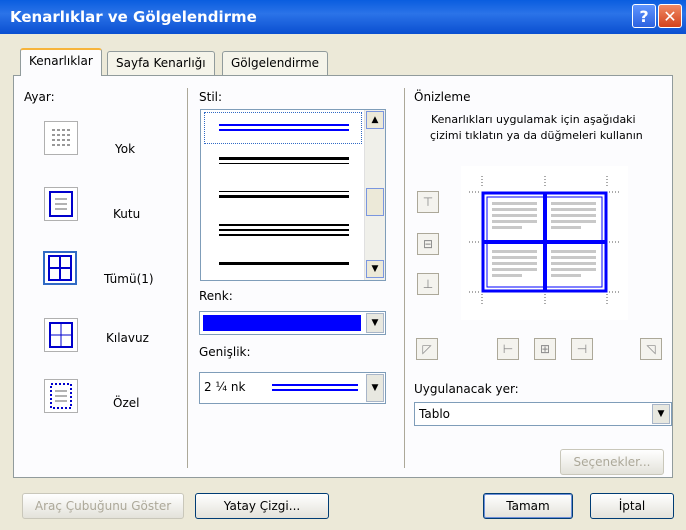 This screenshot has width=686, height=530. What do you see at coordinates (644, 16) in the screenshot?
I see `help-button: ?` at bounding box center [644, 16].